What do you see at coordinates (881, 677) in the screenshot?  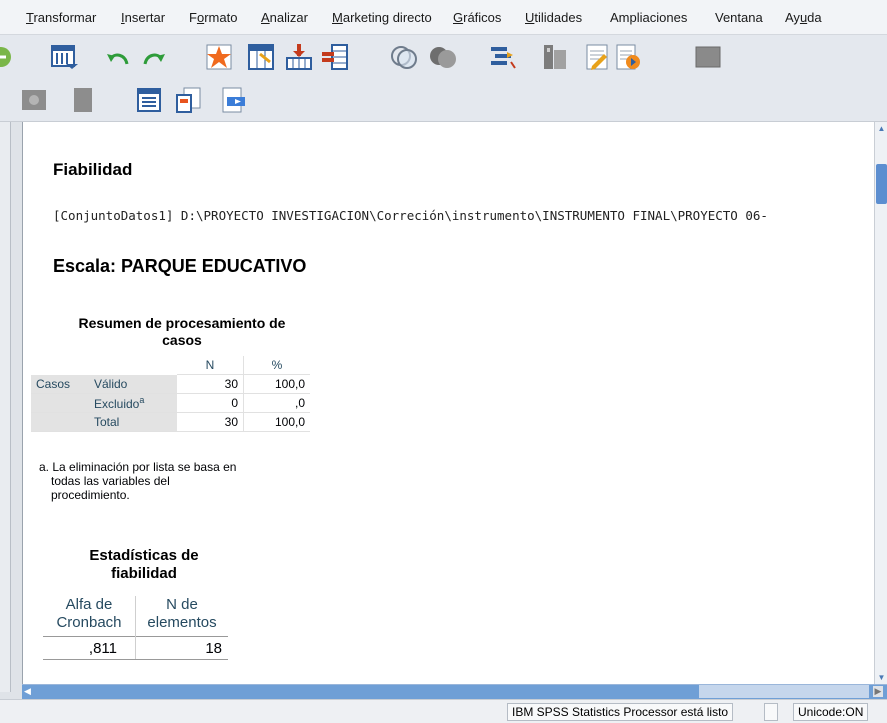 I see `scroll-down-icon: ▼` at bounding box center [881, 677].